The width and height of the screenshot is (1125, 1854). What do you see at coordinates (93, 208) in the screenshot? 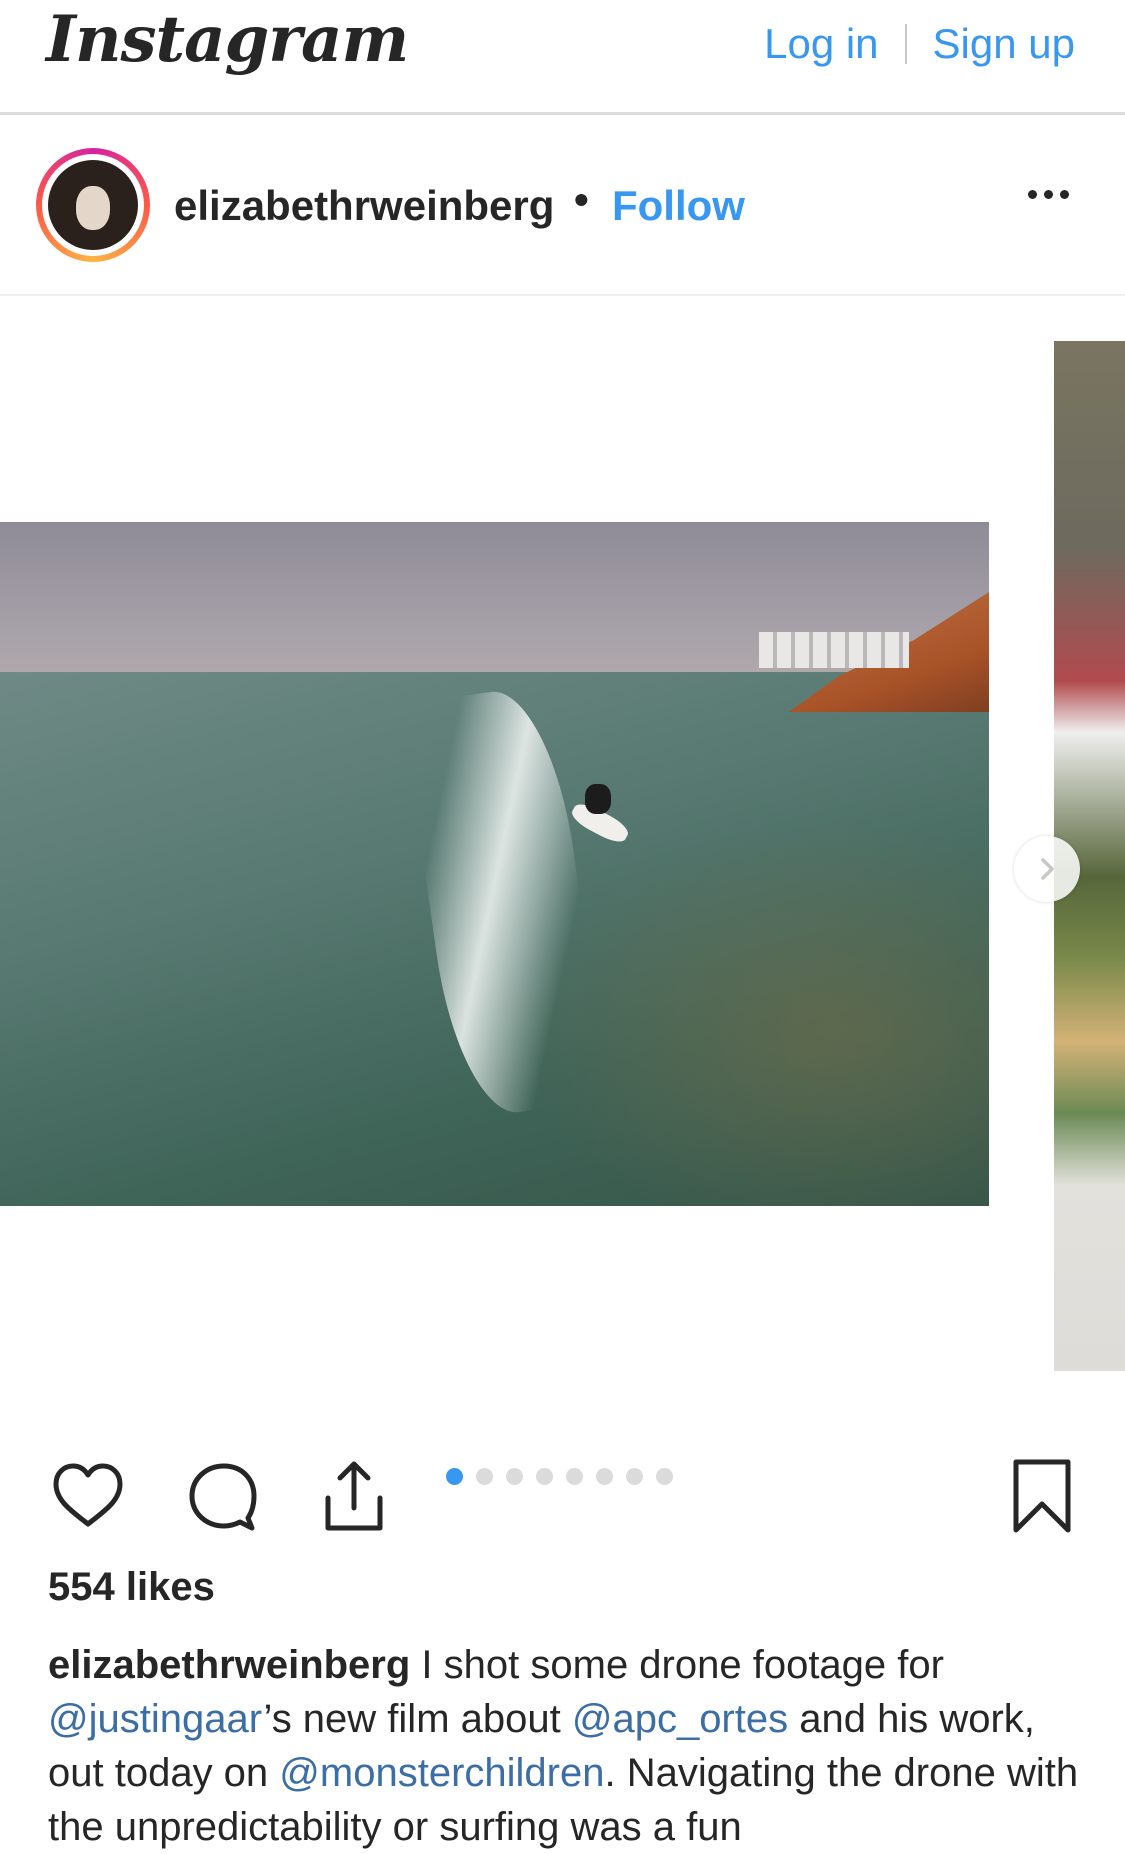
I see `avatar-face` at bounding box center [93, 208].